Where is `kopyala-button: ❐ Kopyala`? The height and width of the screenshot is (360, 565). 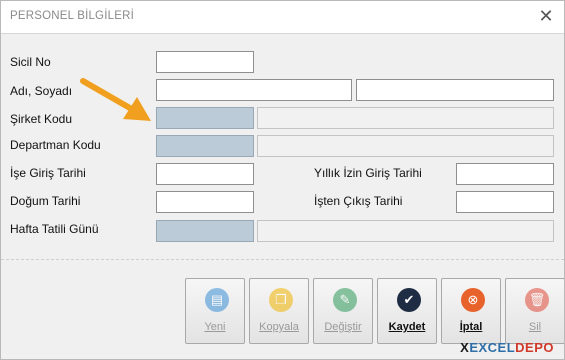
kopyala-button: ❐ Kopyala is located at coordinates (279, 311).